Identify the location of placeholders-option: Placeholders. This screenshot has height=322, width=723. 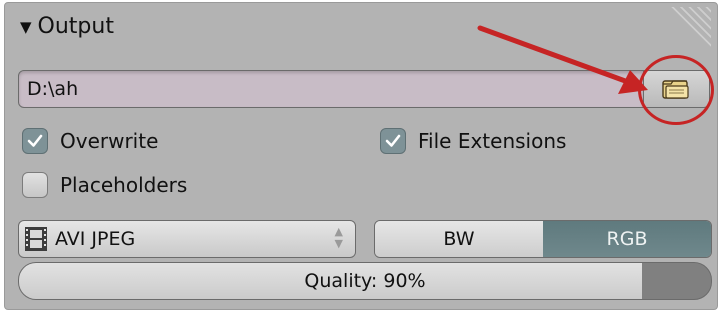
(104, 185).